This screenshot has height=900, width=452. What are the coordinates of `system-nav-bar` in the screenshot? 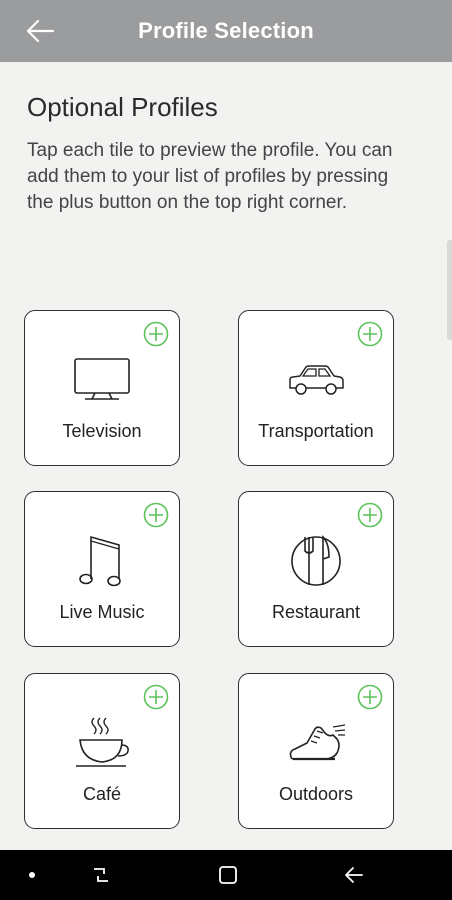 It's located at (226, 875).